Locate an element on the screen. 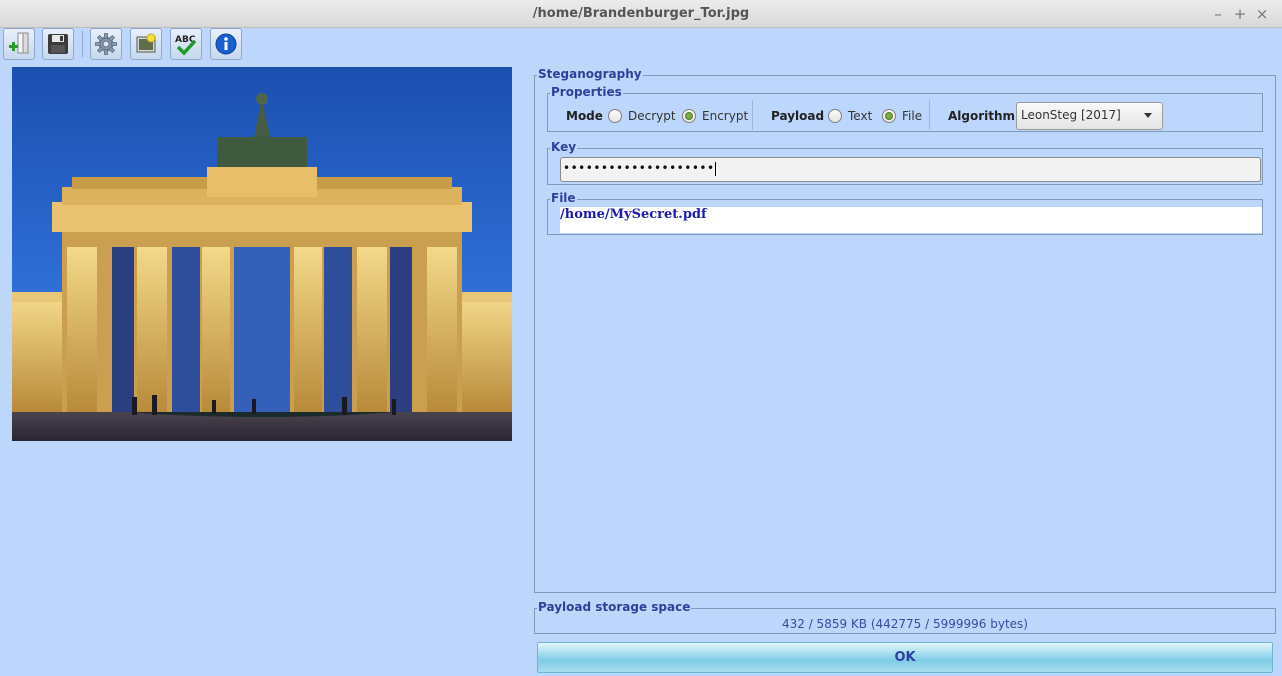 The height and width of the screenshot is (676, 1282). mode-encrypt-label: Encrypt is located at coordinates (725, 116).